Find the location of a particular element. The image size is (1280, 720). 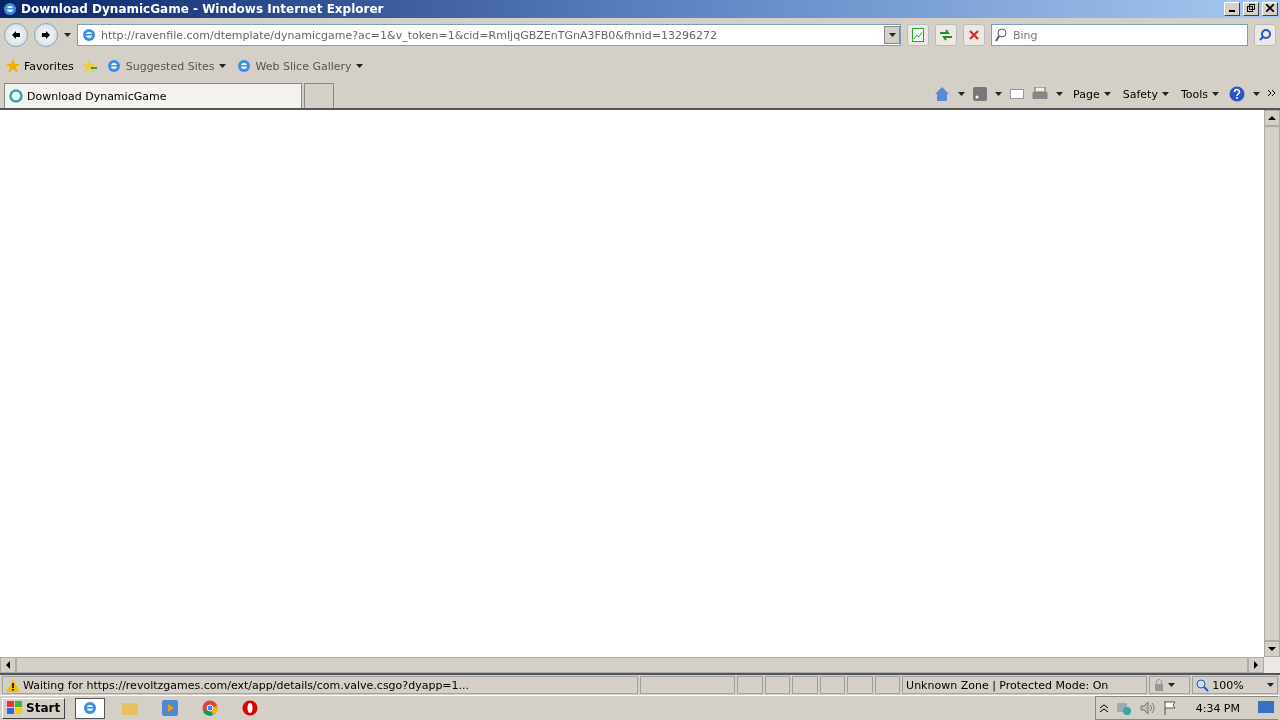

chevron-icon is located at coordinates (1272, 94).